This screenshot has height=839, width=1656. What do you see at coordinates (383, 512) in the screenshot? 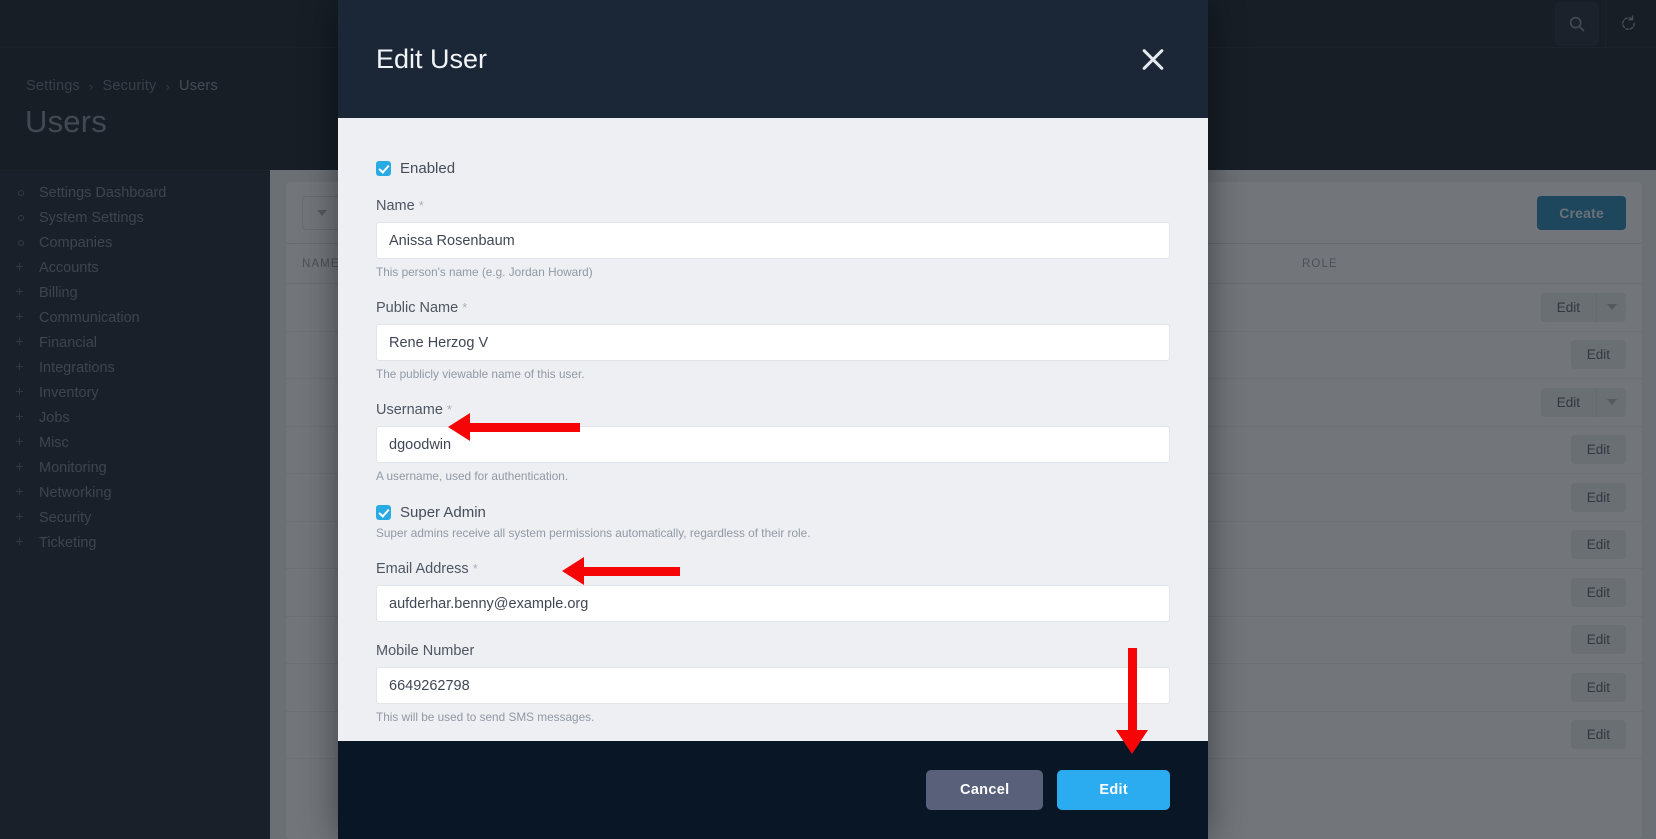
I see `super-admin-checkbox` at bounding box center [383, 512].